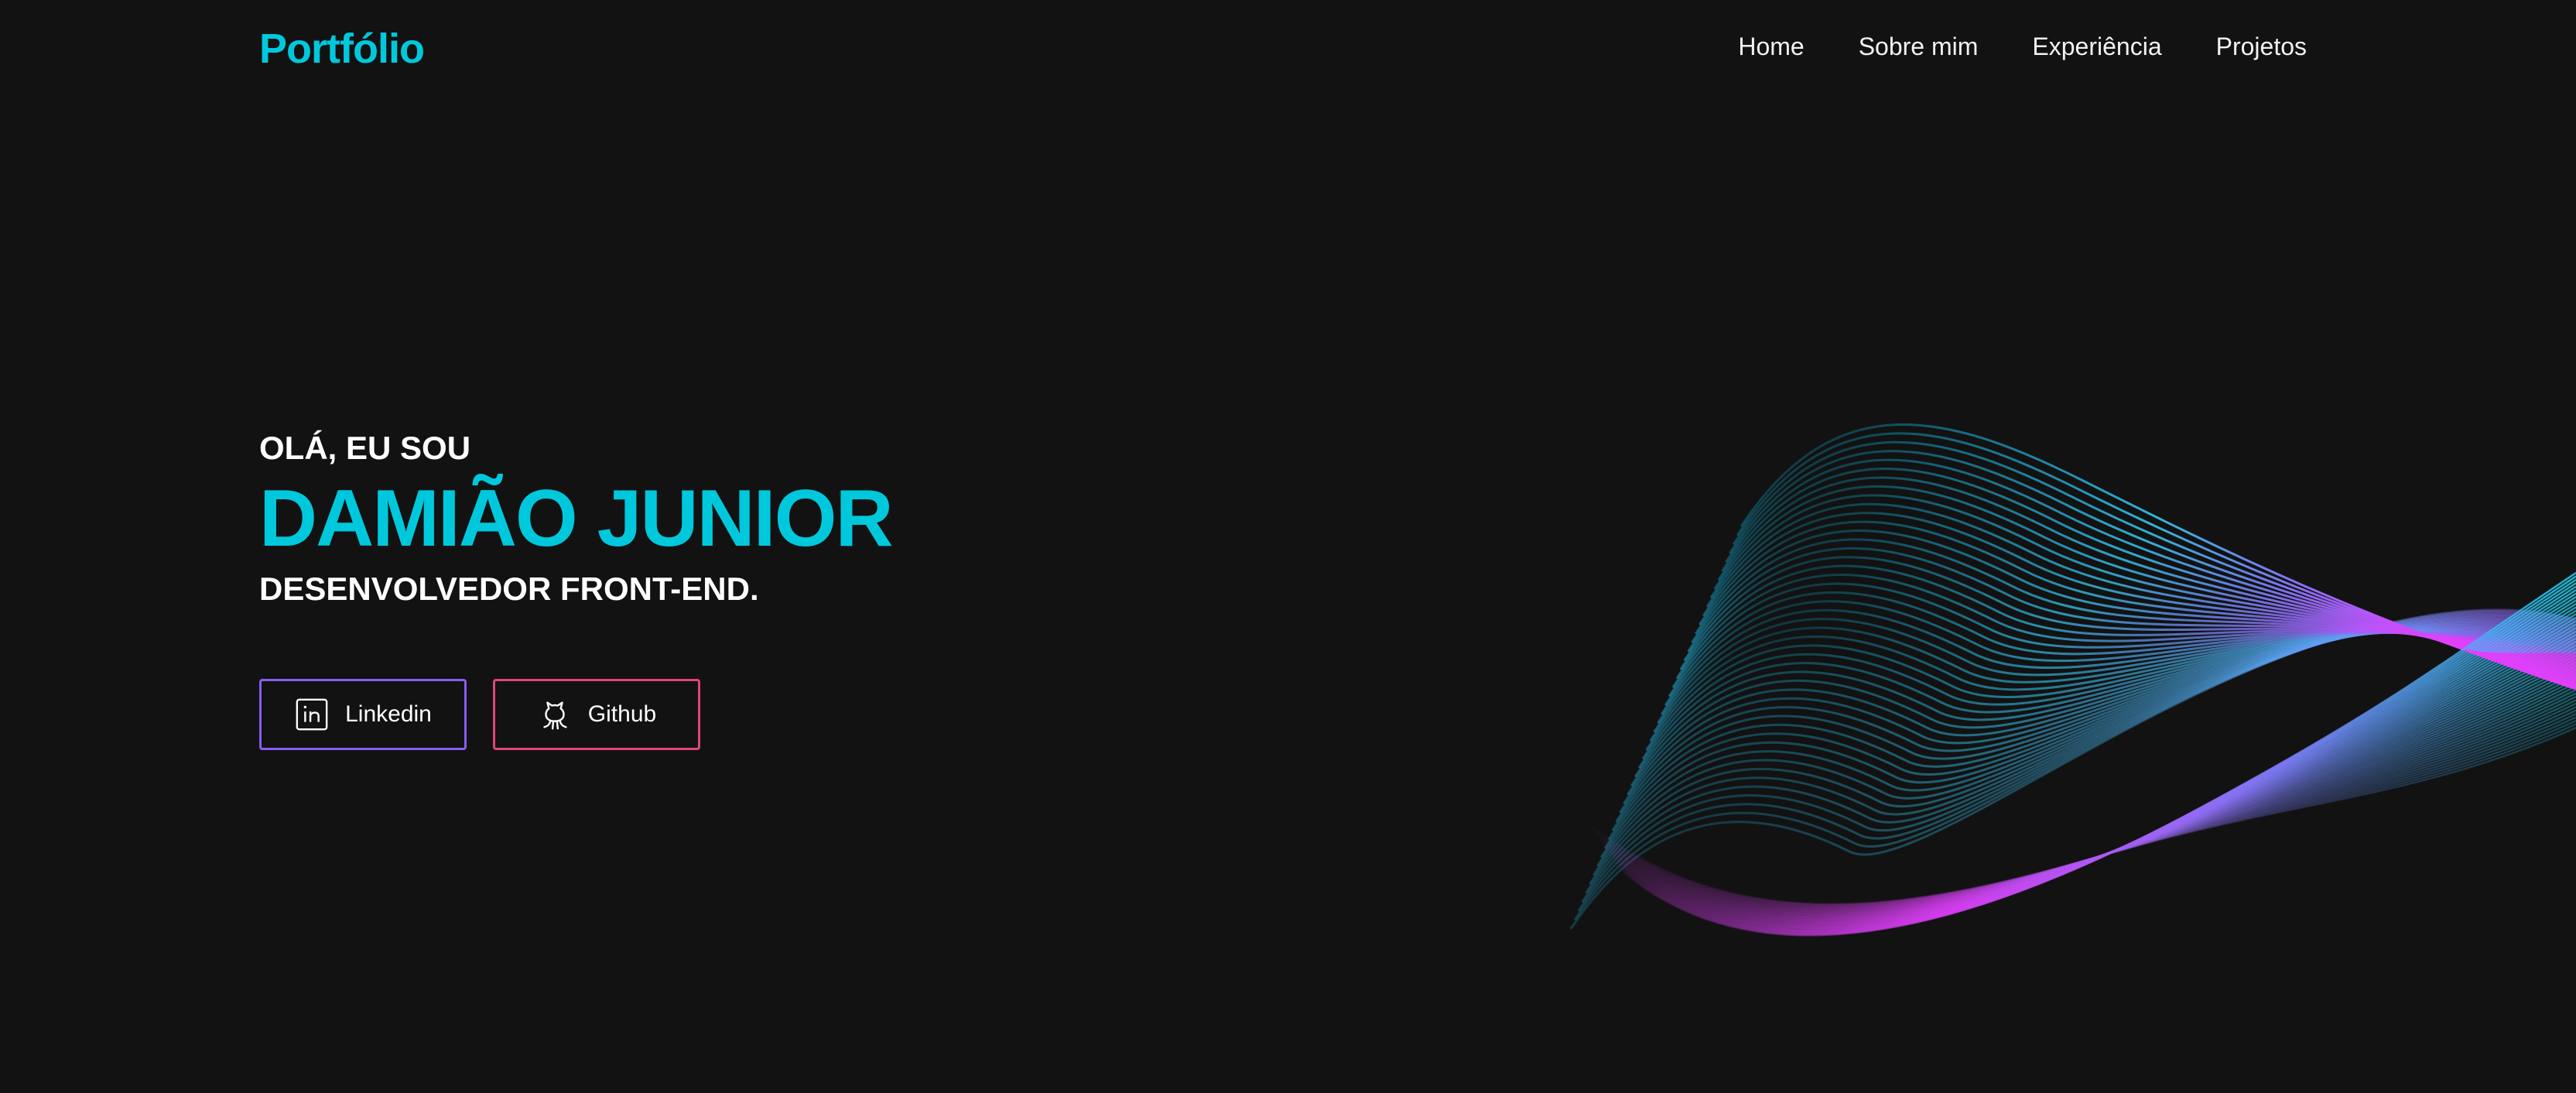 This screenshot has height=1093, width=2576. I want to click on github-button: Github, so click(596, 714).